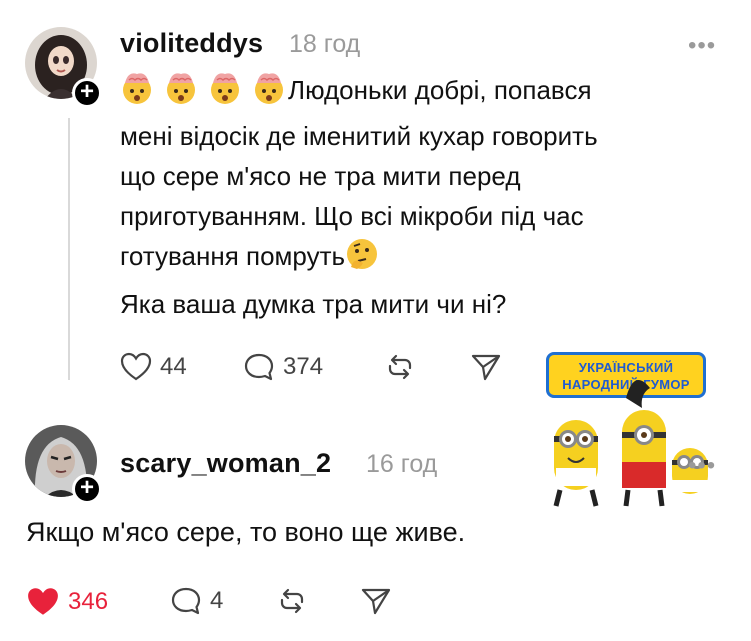  What do you see at coordinates (325, 44) in the screenshot?
I see `post-timestamp: 18 год` at bounding box center [325, 44].